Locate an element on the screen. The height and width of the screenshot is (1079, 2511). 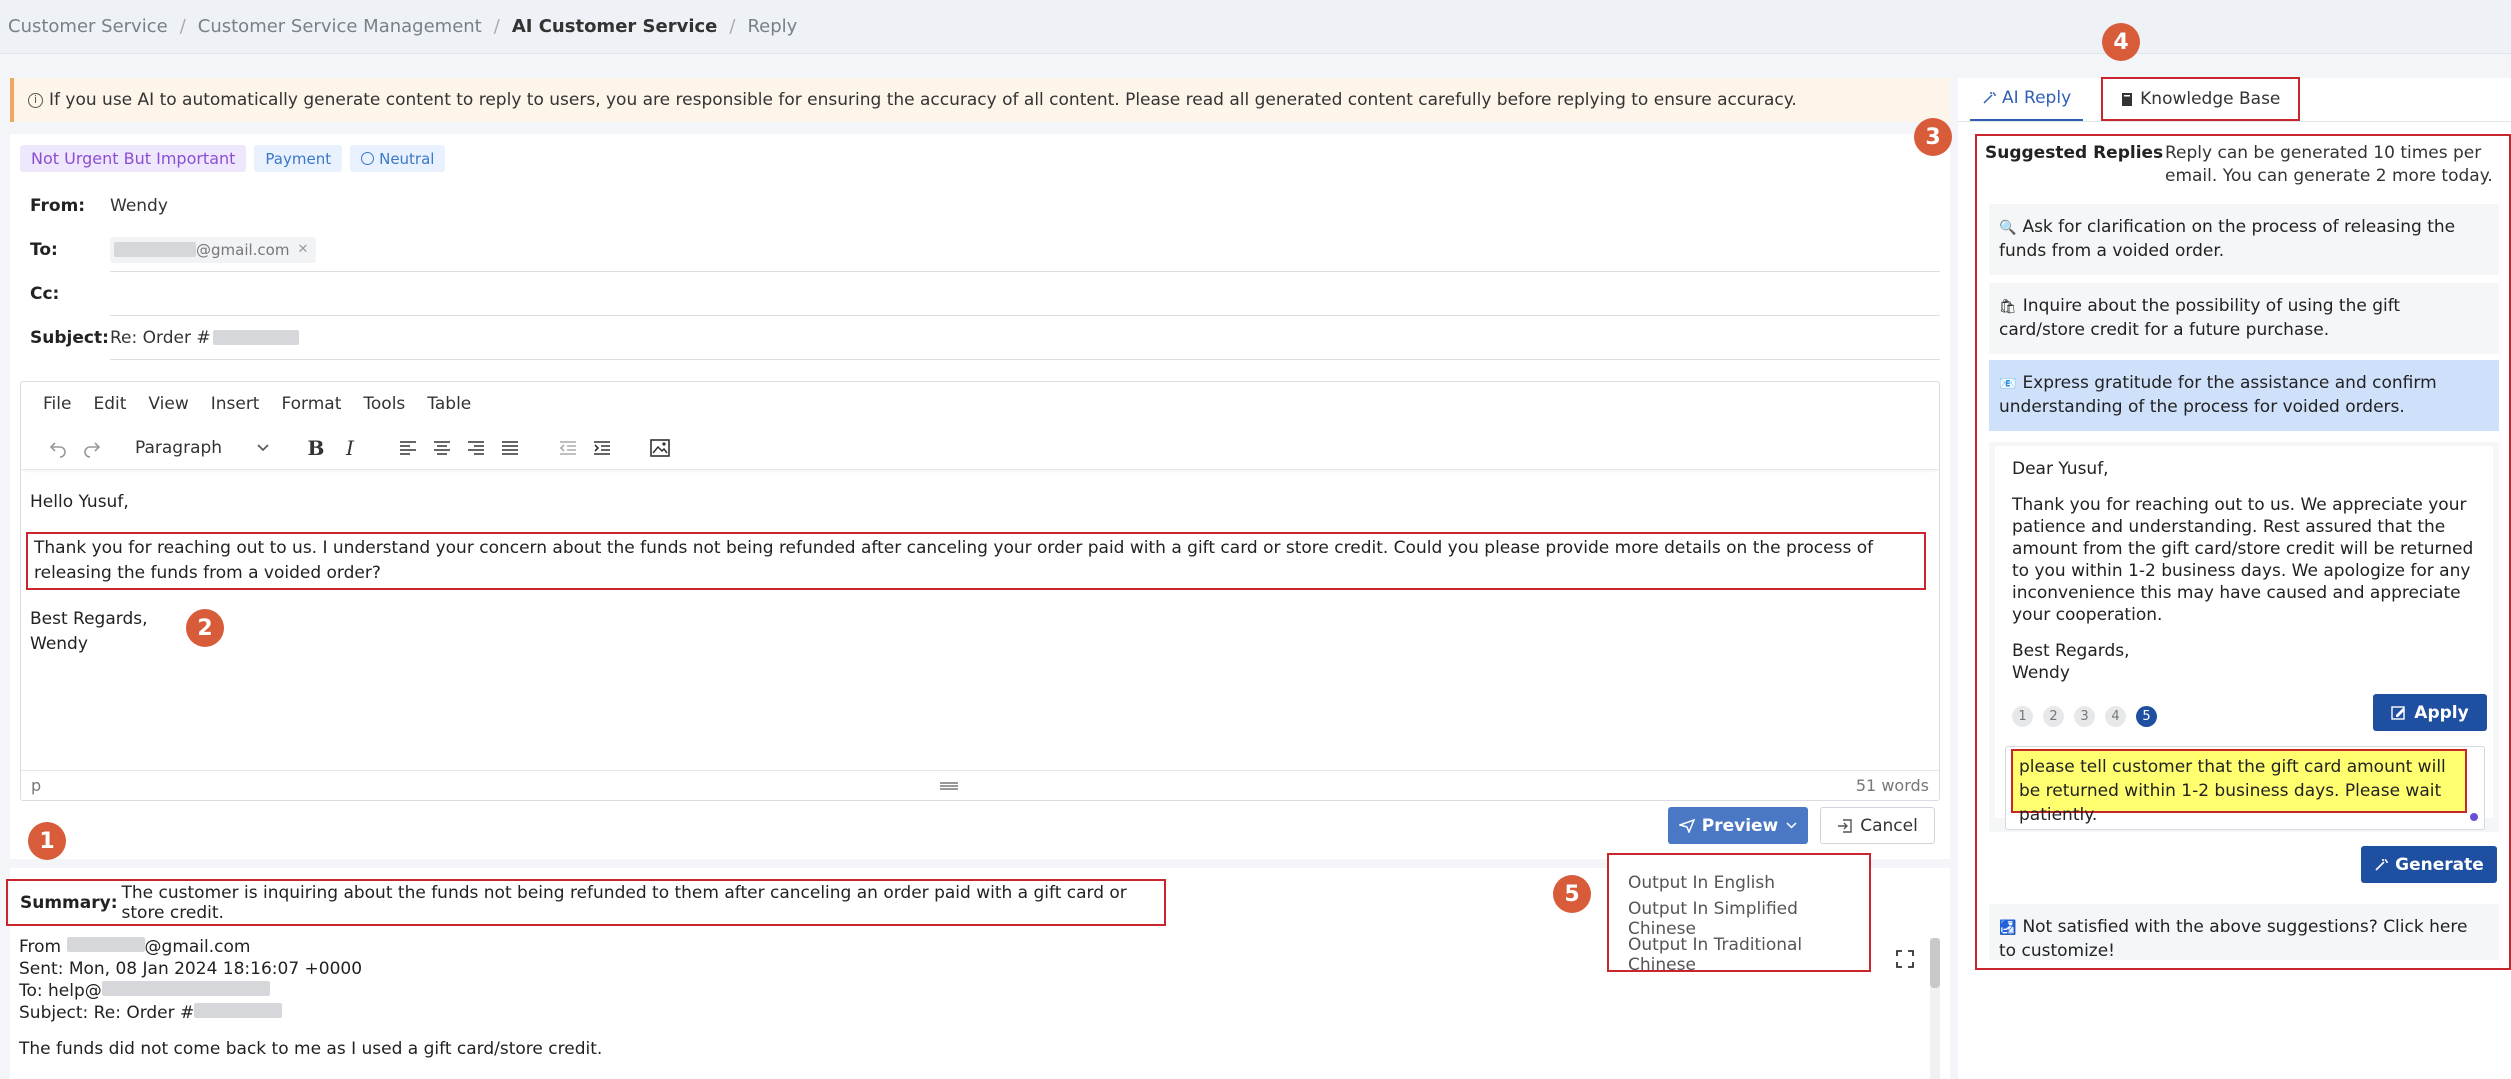
category-tag: Payment is located at coordinates (298, 158).